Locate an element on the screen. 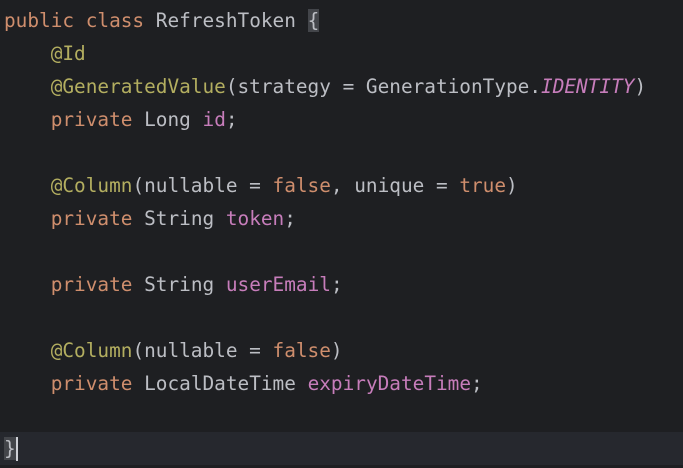 This screenshot has width=683, height=468. close-brace-matched: } is located at coordinates (10, 448).